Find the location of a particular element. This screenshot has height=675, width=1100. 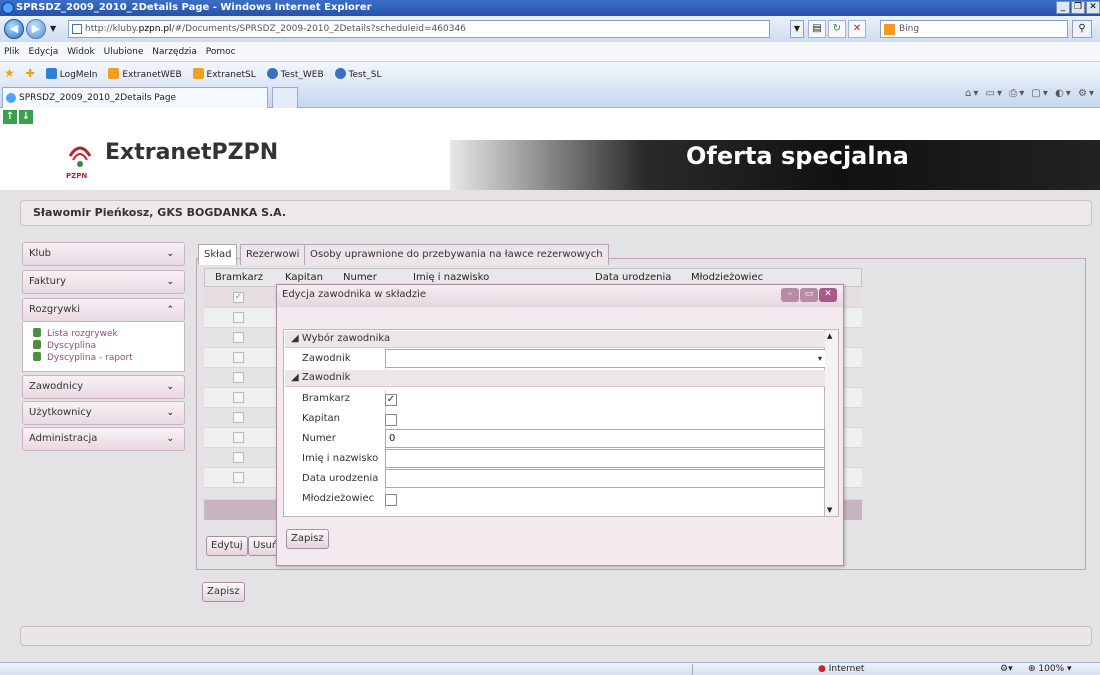

sidebar-item-zawodnicy: Zawodnicy ⌄ is located at coordinates (103, 387).